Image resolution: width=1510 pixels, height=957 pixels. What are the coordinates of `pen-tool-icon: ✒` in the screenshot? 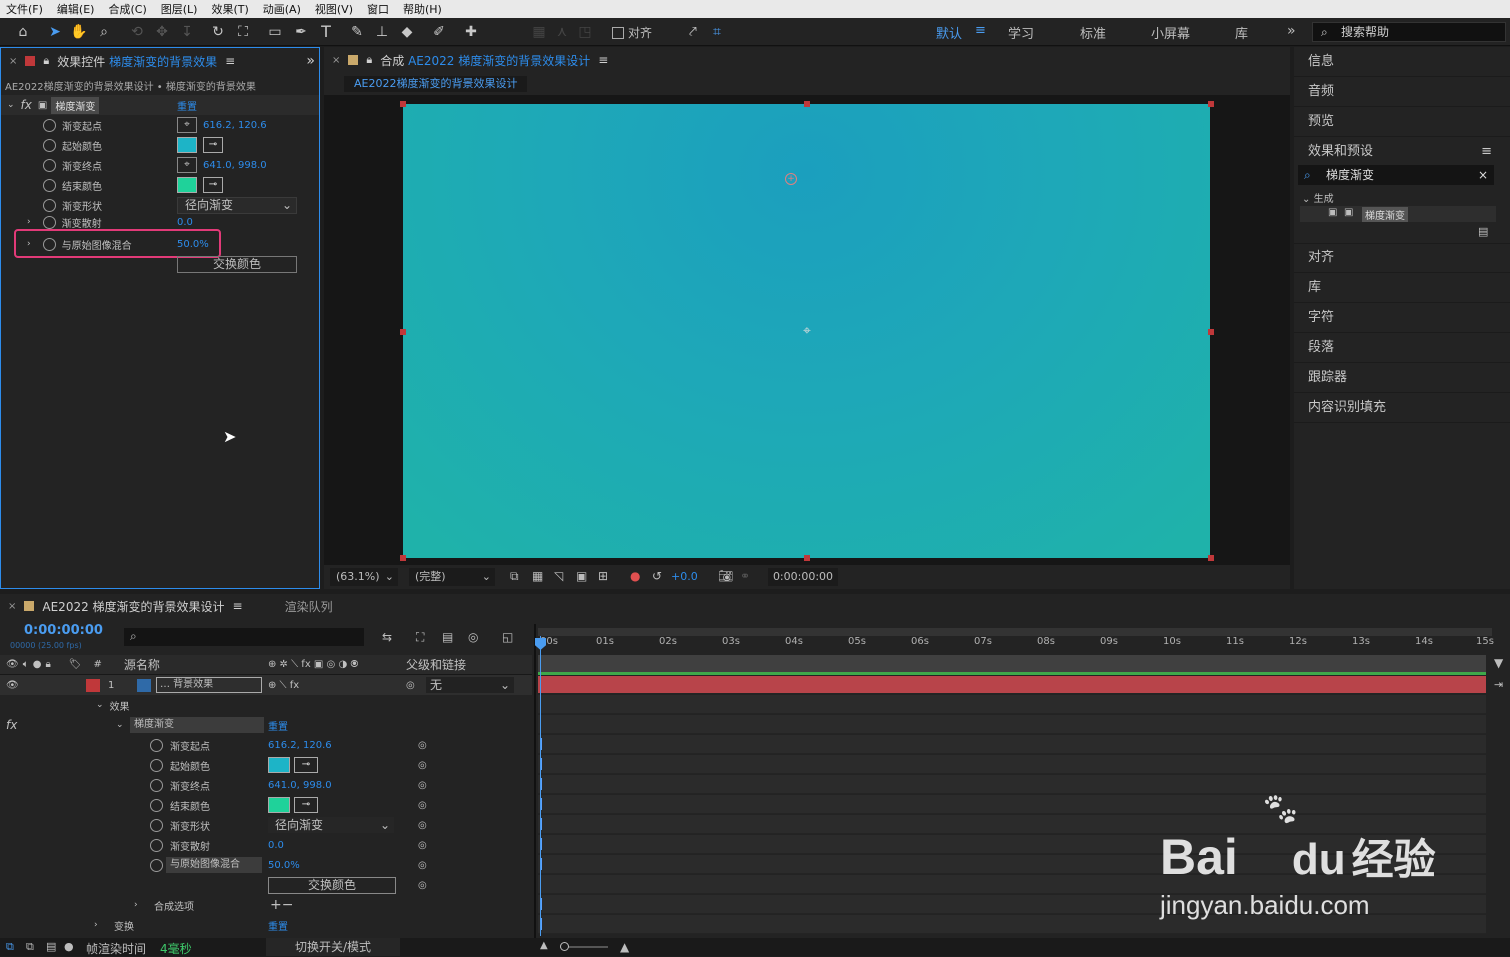 It's located at (301, 32).